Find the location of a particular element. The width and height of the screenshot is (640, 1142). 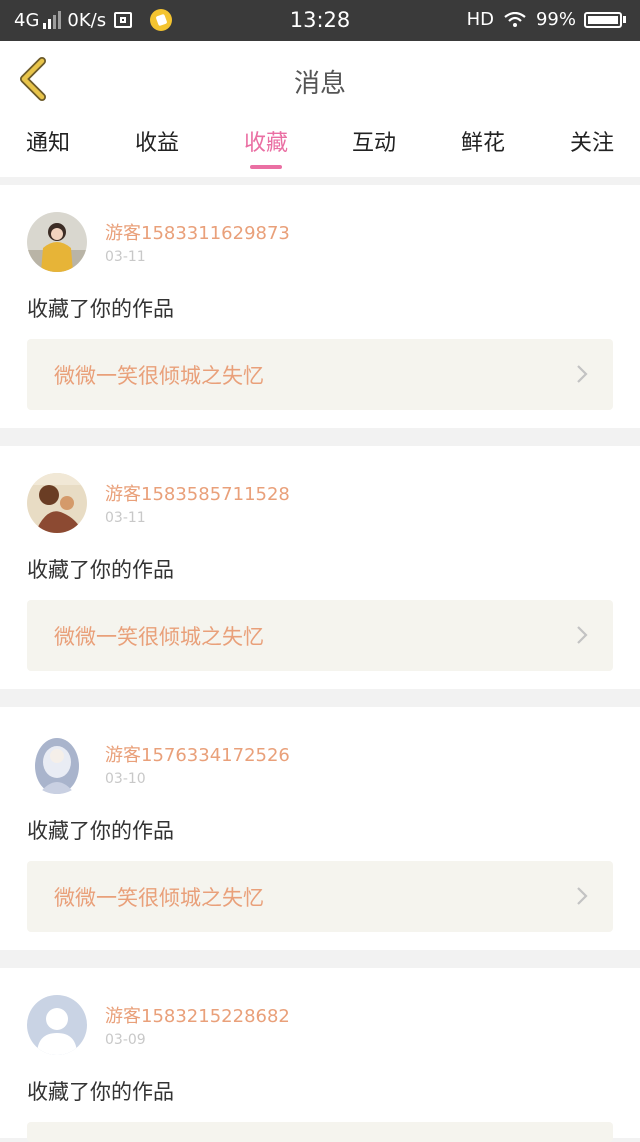

username: 游客1583311629873 is located at coordinates (197, 232).